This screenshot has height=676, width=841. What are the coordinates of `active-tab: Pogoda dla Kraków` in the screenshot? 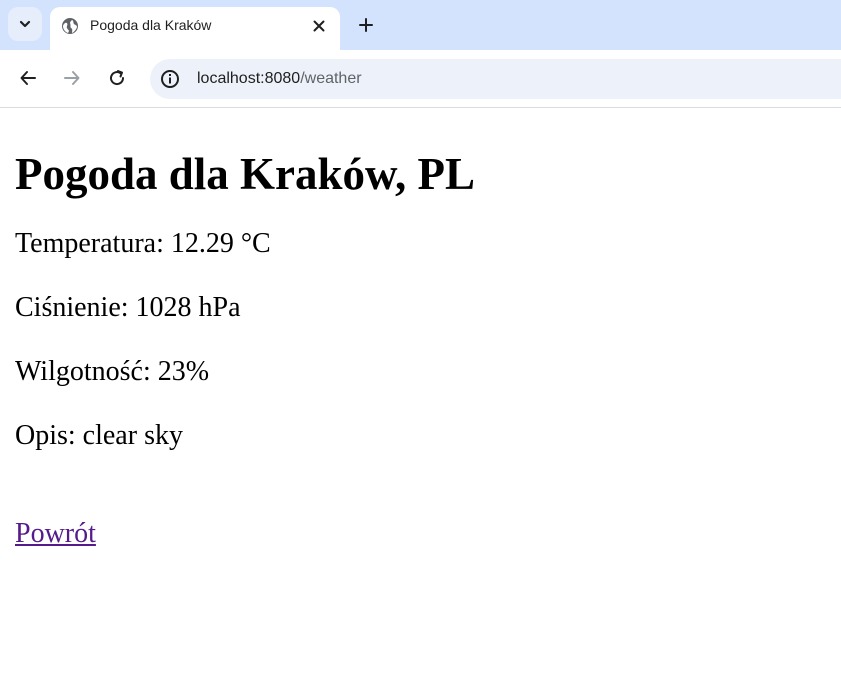 It's located at (195, 28).